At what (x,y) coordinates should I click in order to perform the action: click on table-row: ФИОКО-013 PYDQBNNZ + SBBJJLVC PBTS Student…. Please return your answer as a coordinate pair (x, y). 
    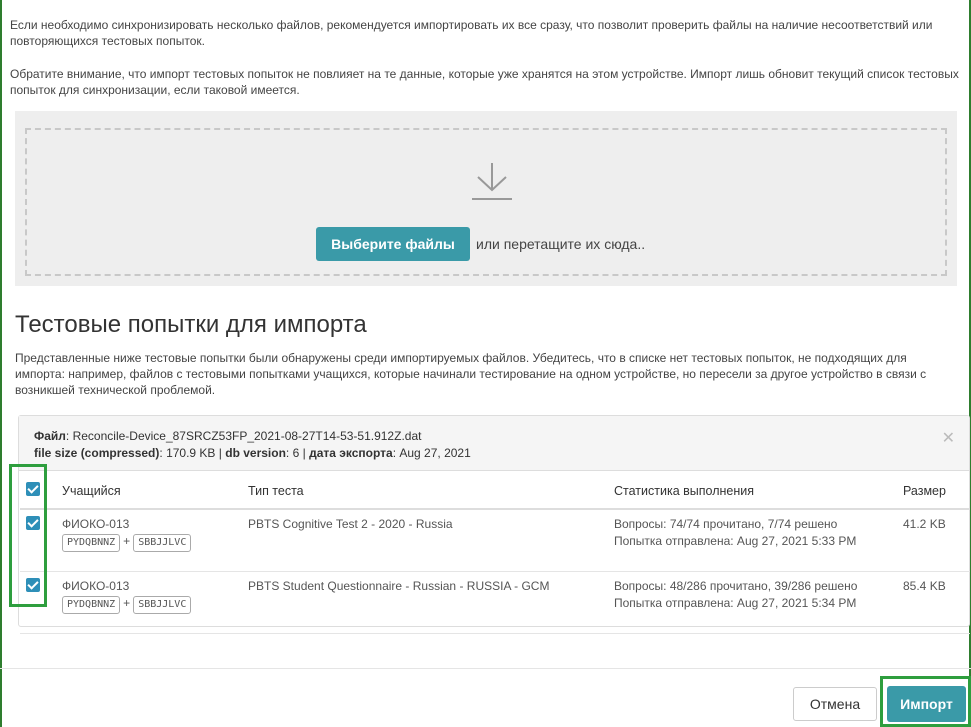
    Looking at the image, I should click on (495, 602).